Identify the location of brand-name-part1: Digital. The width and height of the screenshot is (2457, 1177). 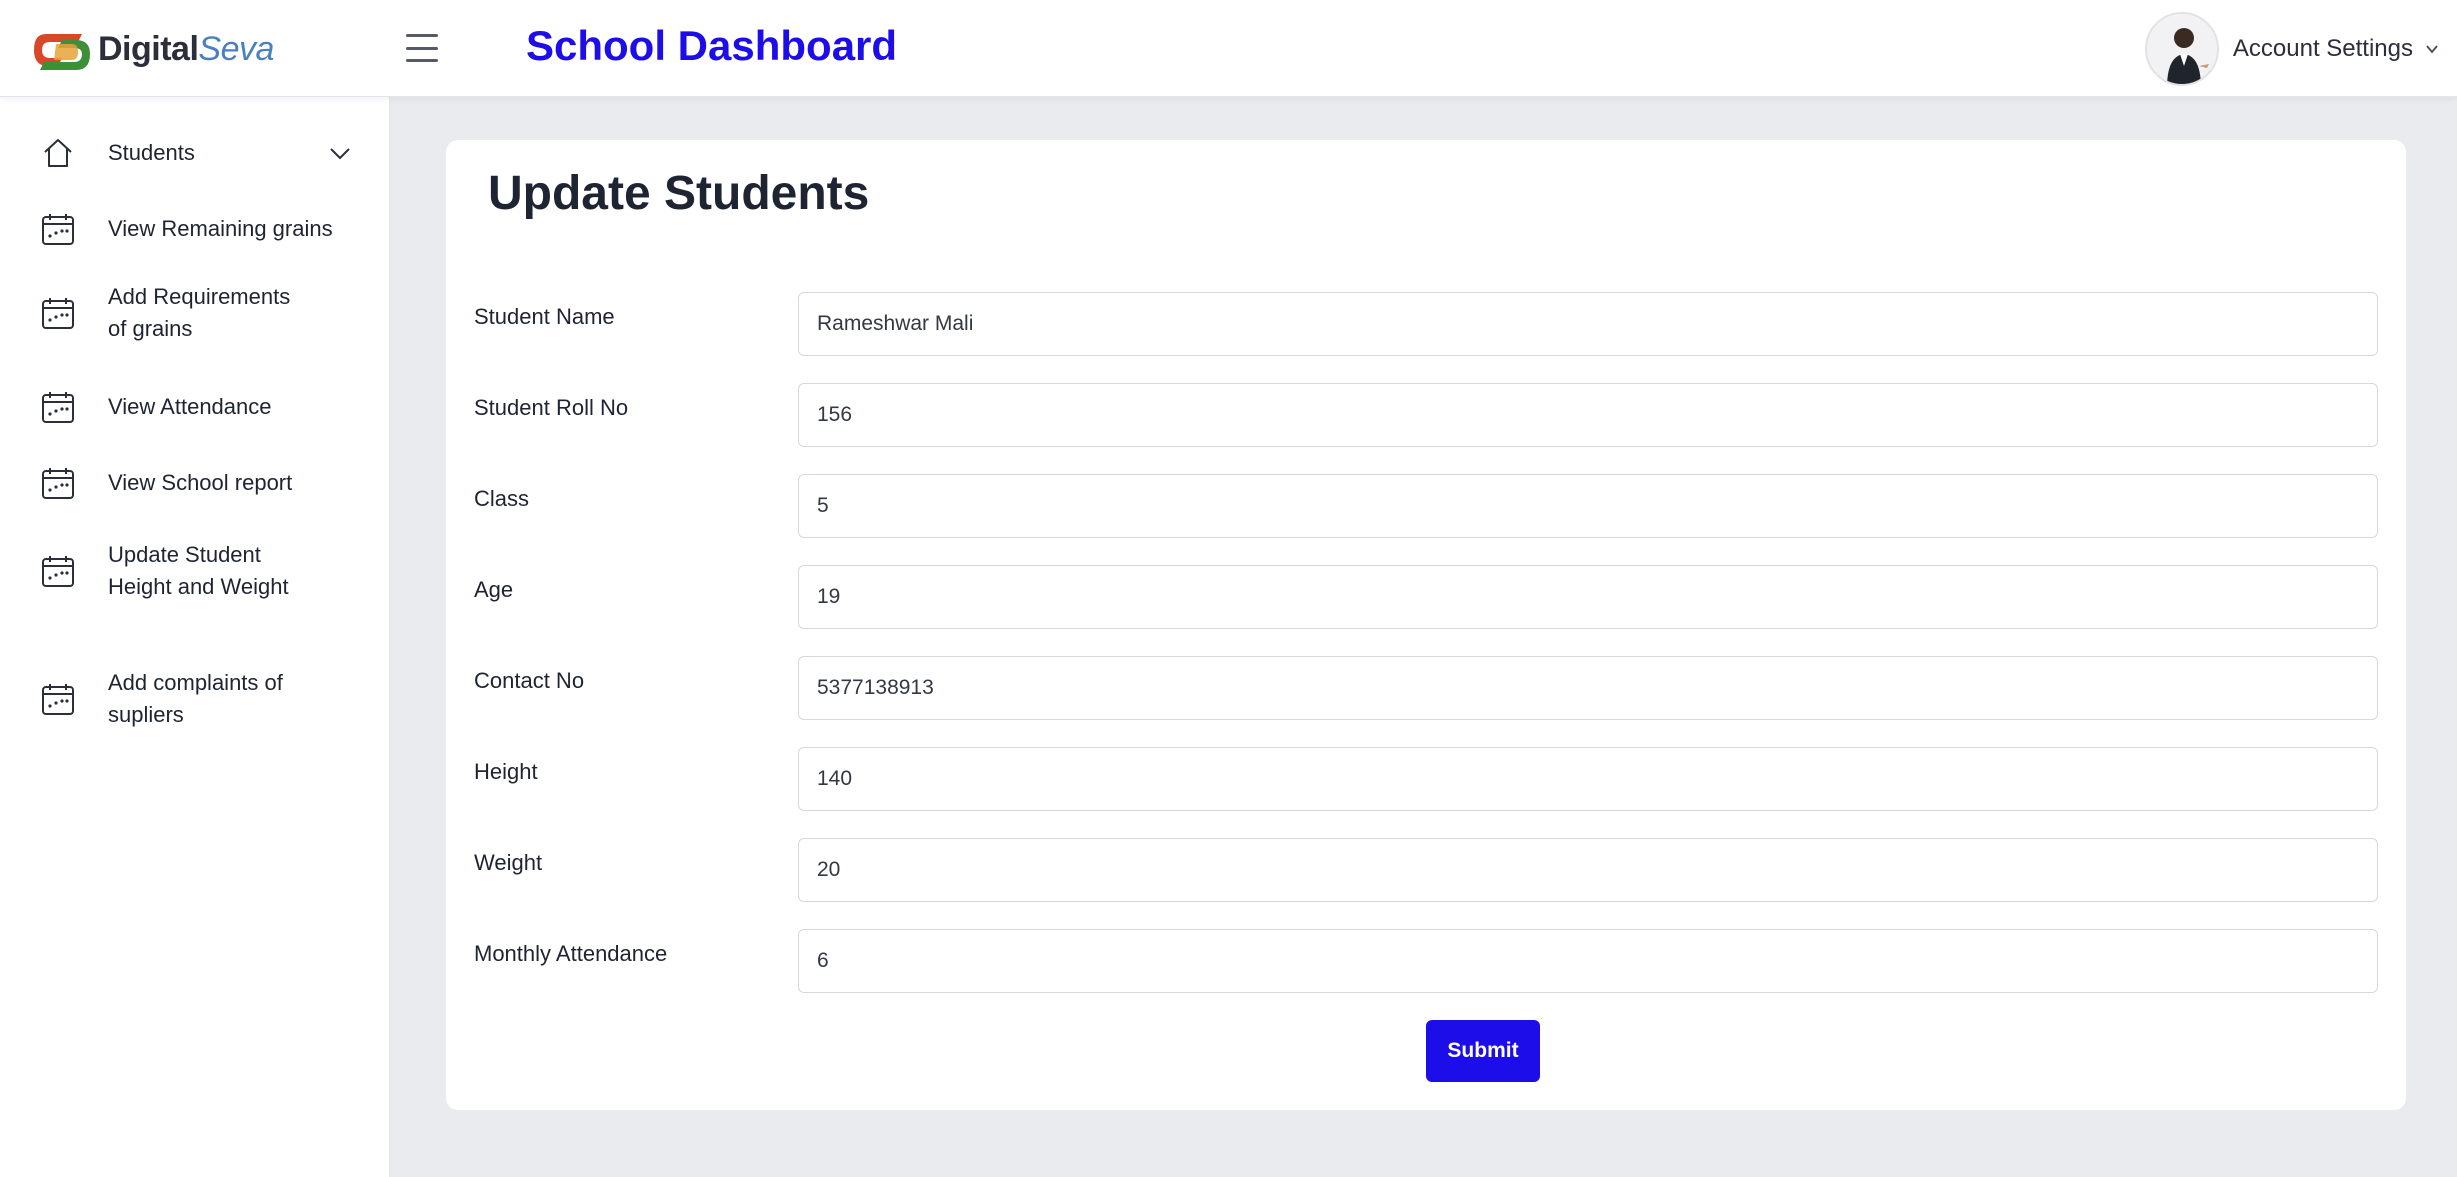
(148, 48).